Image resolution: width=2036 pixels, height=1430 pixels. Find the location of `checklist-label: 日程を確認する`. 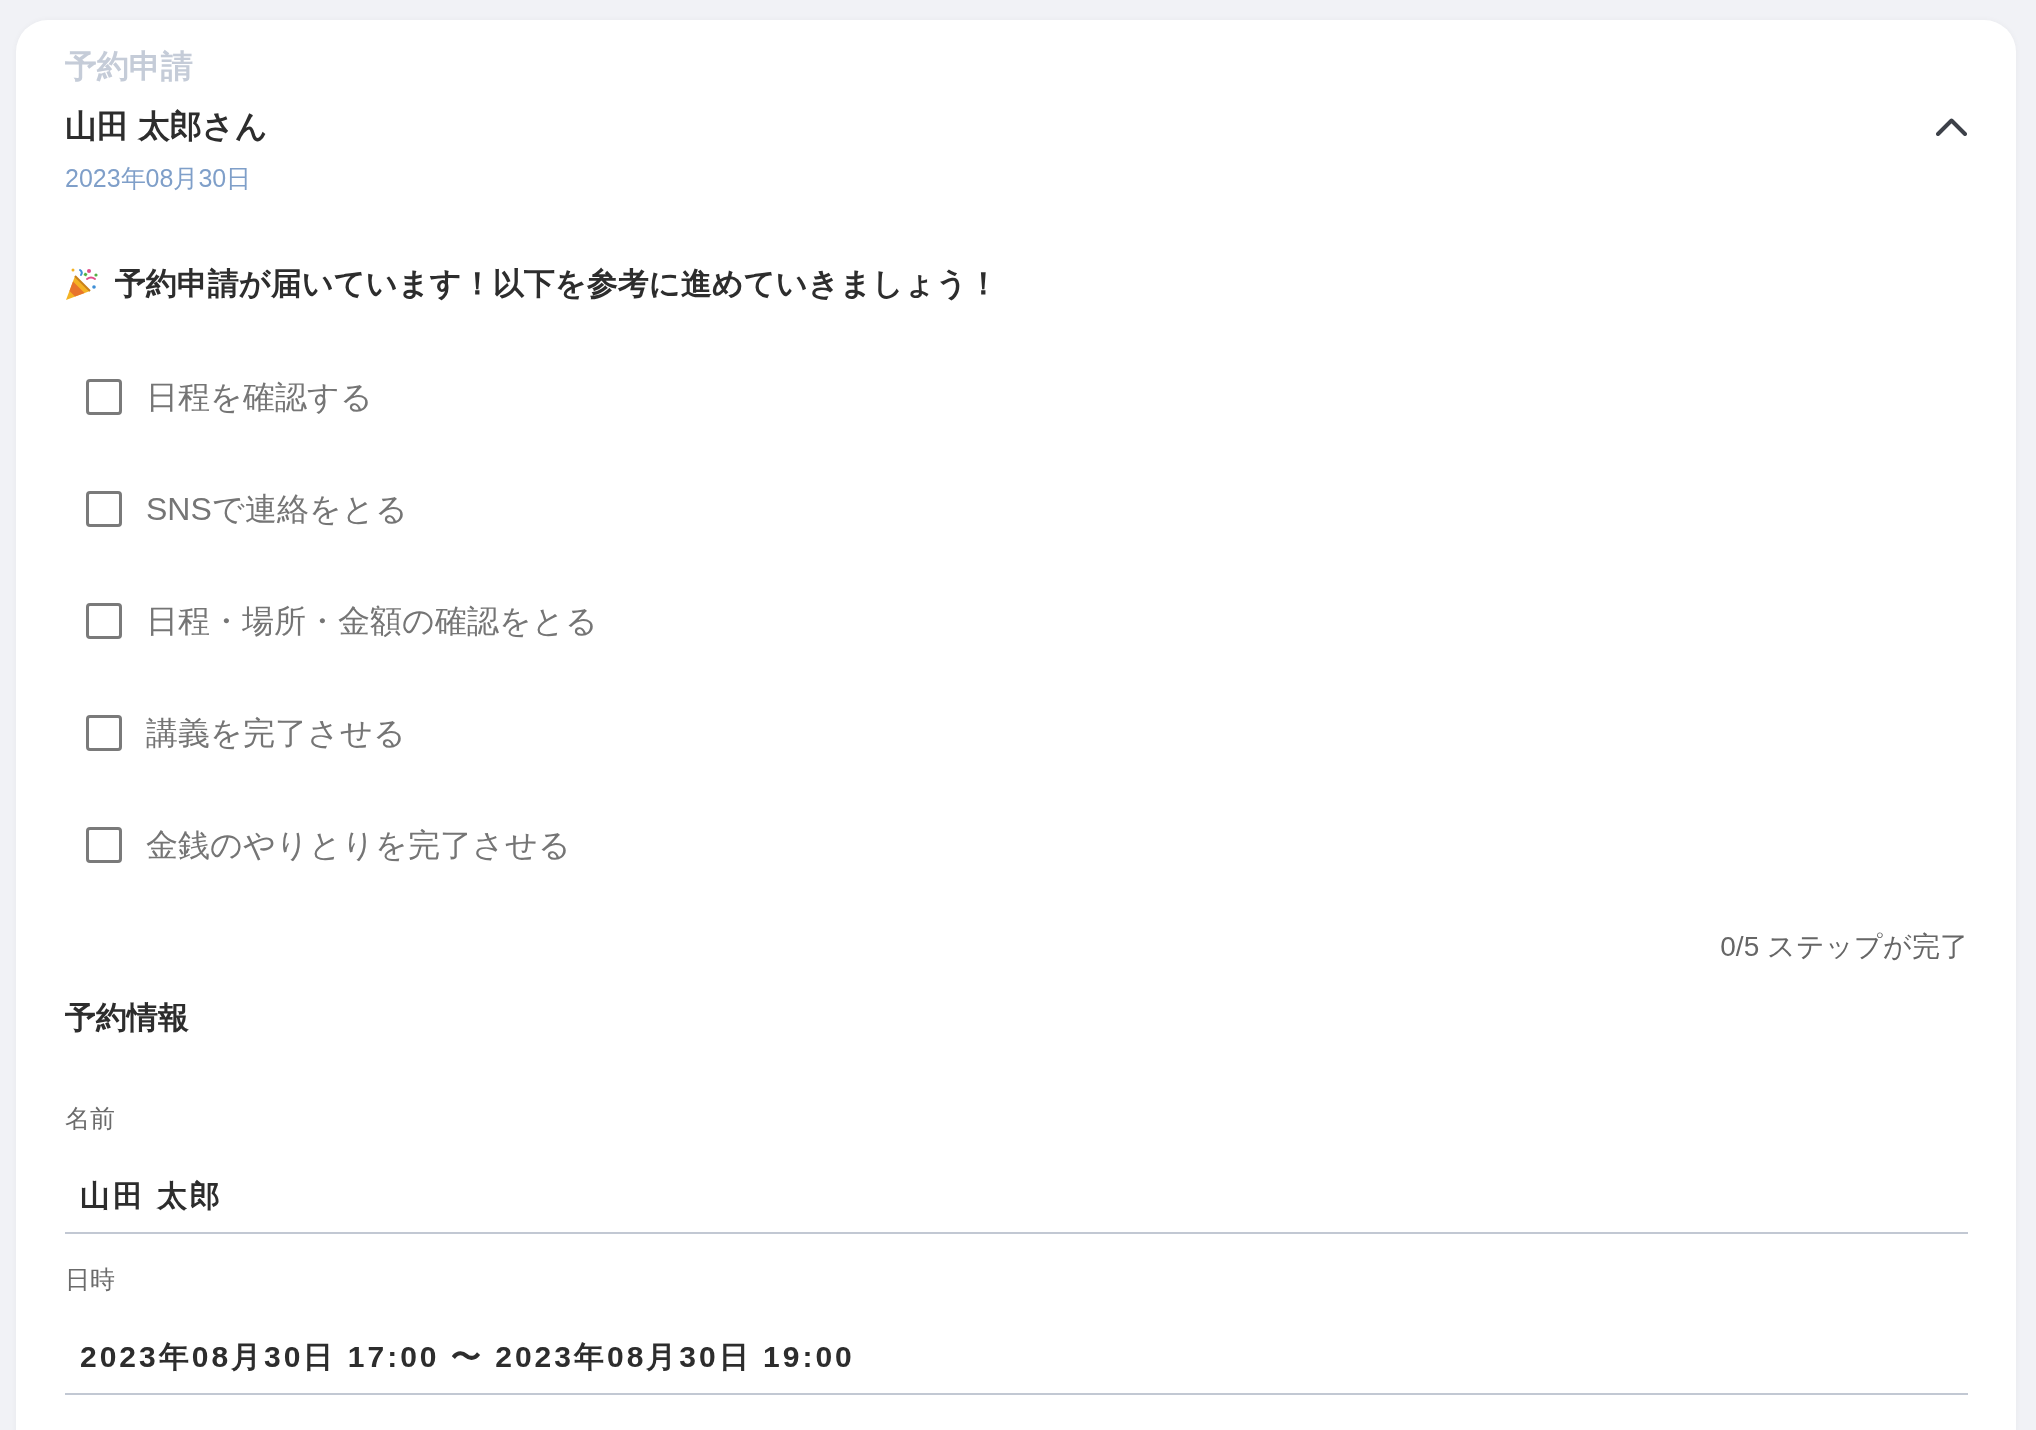

checklist-label: 日程を確認する is located at coordinates (259, 397).